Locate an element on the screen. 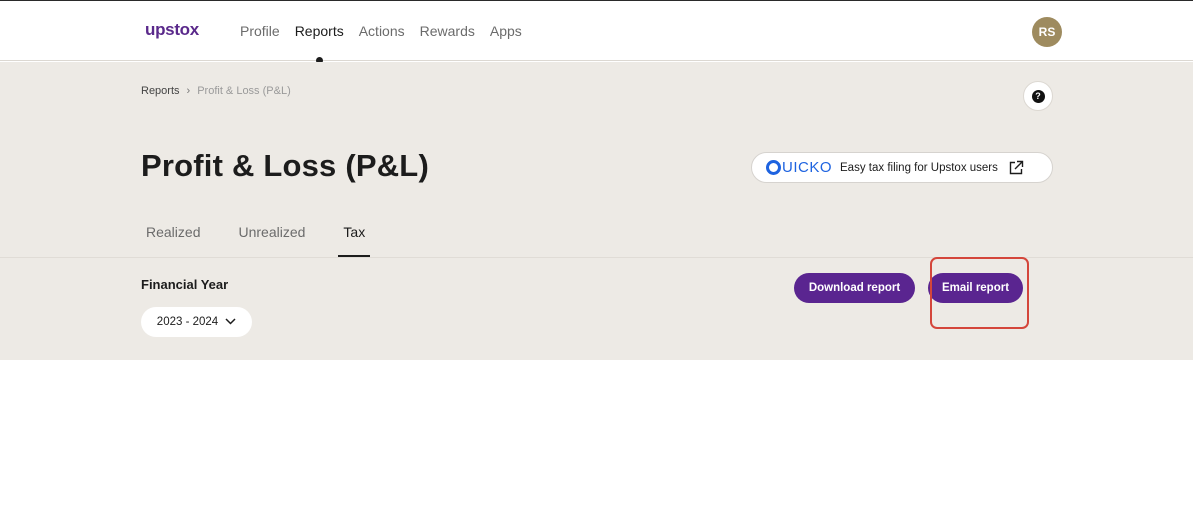 The height and width of the screenshot is (512, 1193). help-icon: ? is located at coordinates (1038, 96).